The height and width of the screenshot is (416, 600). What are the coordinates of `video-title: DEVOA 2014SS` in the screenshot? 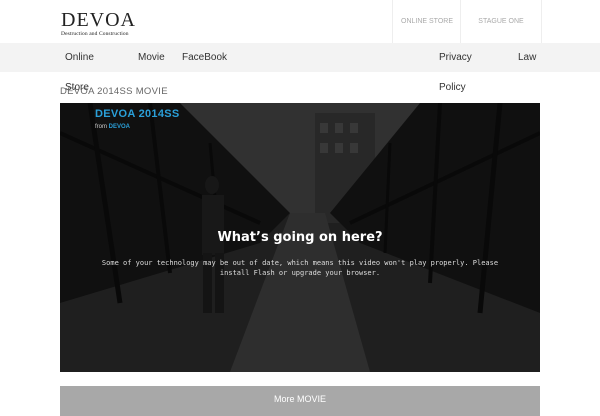 It's located at (137, 114).